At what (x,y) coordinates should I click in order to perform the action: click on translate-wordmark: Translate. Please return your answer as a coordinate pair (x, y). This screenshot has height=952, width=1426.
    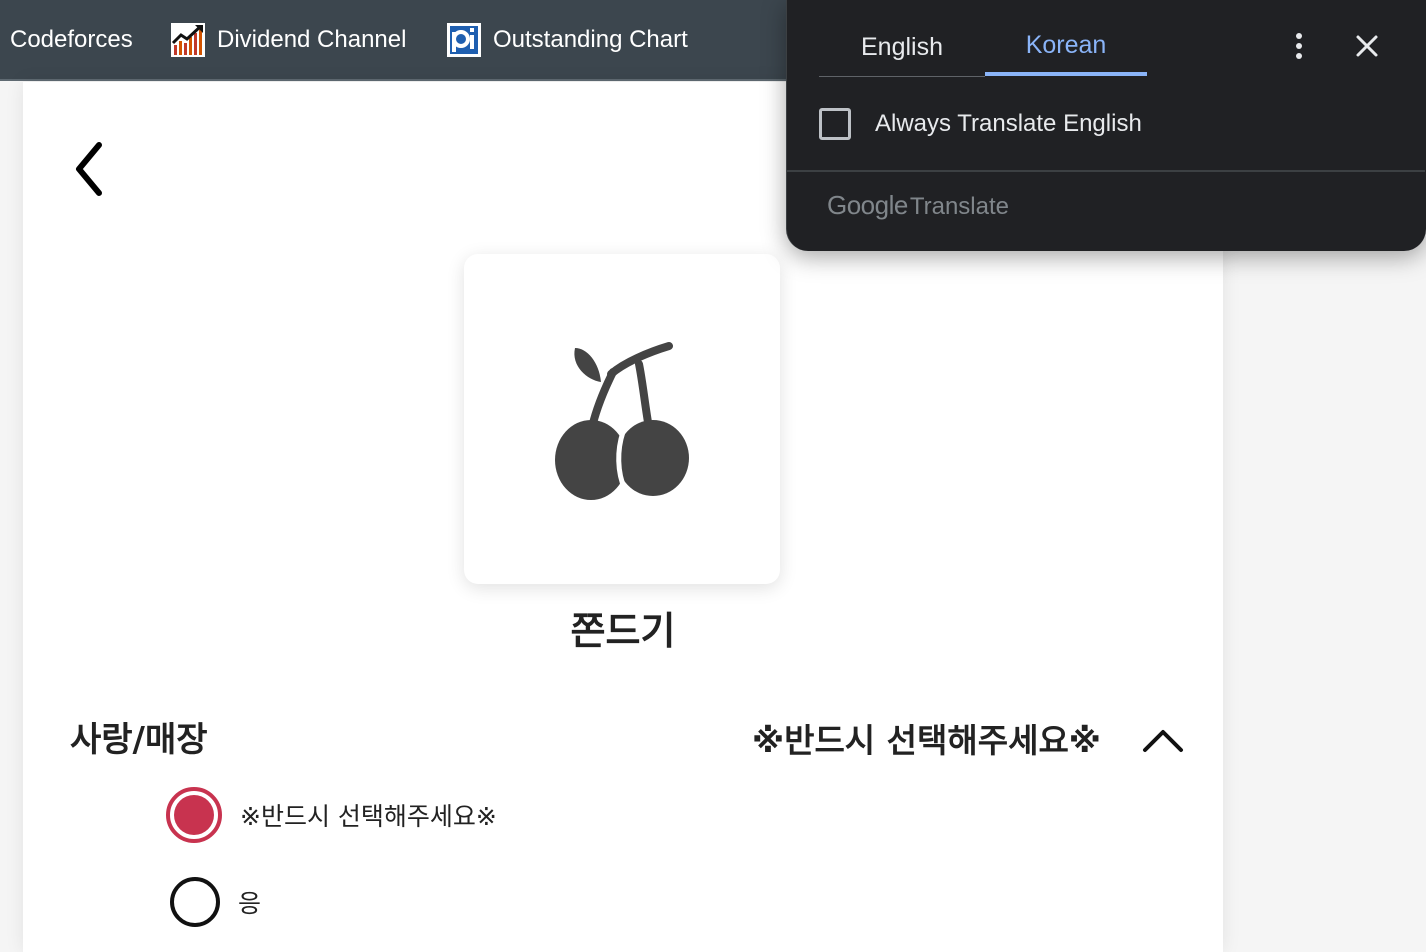
    Looking at the image, I should click on (959, 206).